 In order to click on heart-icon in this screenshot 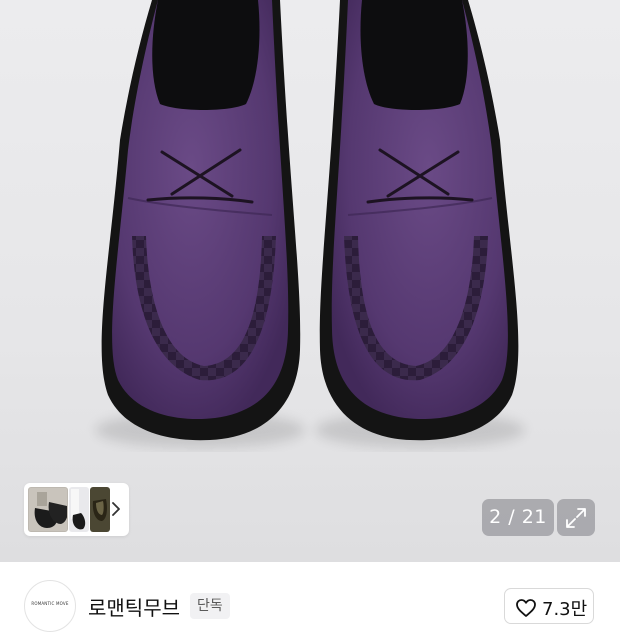, I will do `click(526, 608)`.